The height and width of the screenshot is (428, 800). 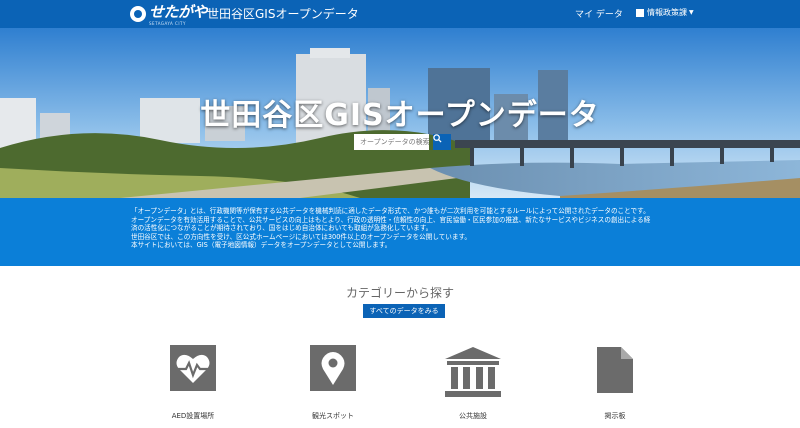 I want to click on setagaya-logo: せたがや SETAGAYA CITY, so click(x=169, y=14).